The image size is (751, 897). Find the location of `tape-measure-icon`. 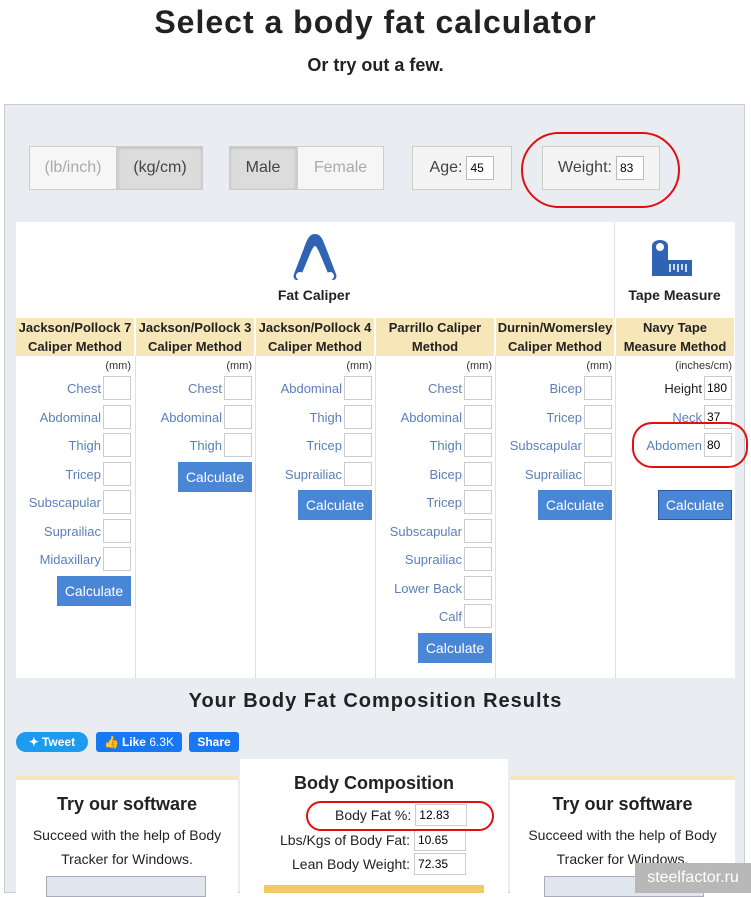

tape-measure-icon is located at coordinates (672, 258).